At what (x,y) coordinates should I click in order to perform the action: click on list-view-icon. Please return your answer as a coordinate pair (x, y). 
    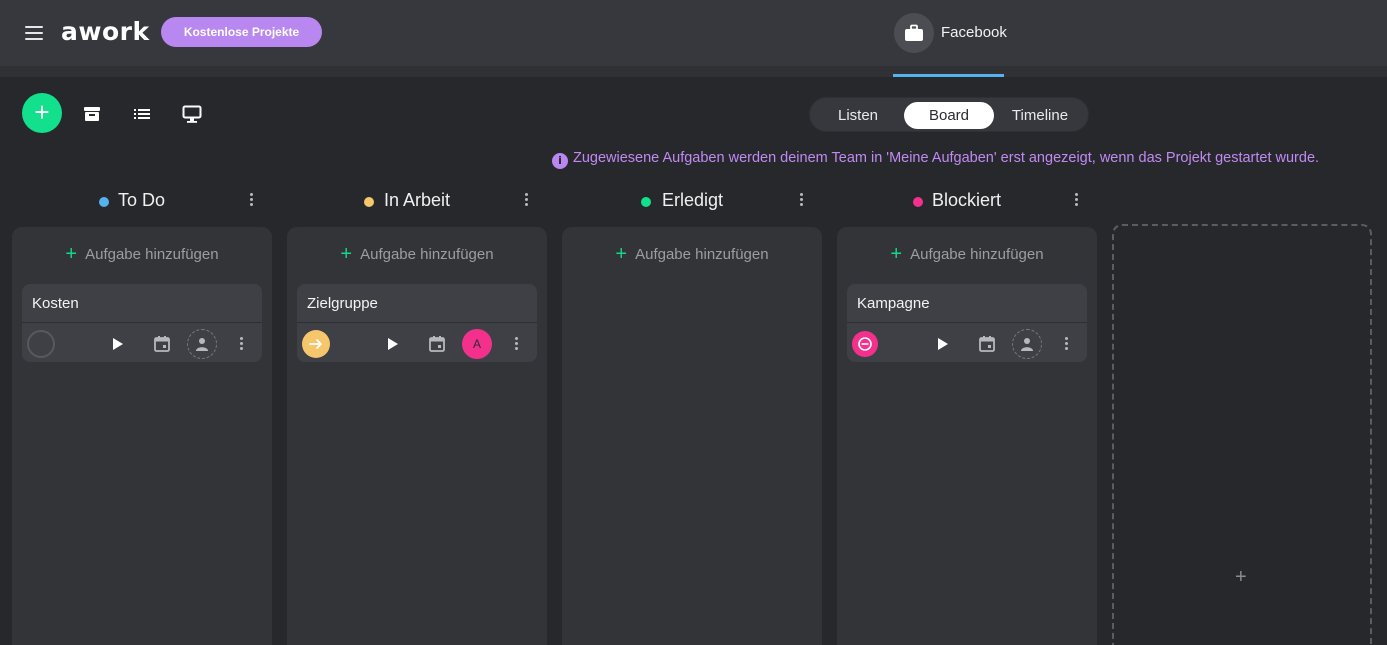
    Looking at the image, I should click on (142, 114).